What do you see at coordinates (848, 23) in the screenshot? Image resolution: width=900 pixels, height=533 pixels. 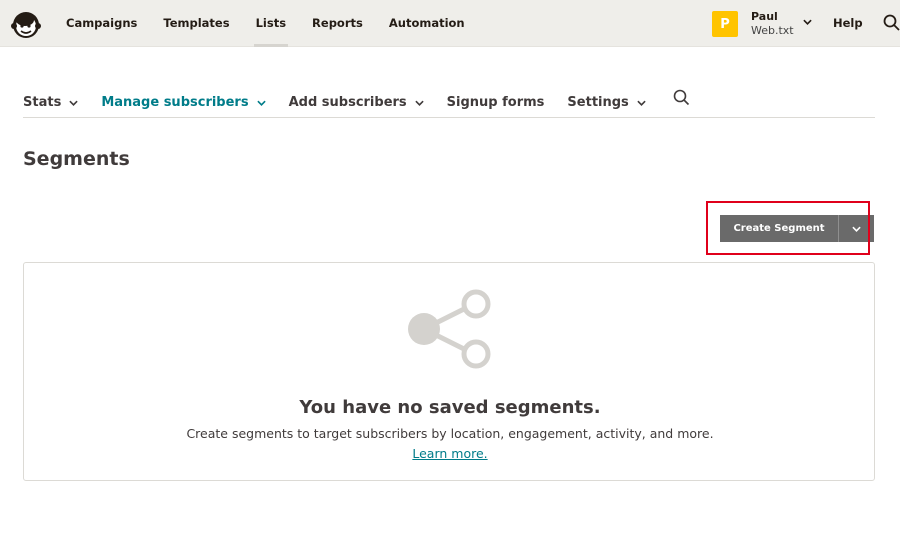 I see `help-link: Help` at bounding box center [848, 23].